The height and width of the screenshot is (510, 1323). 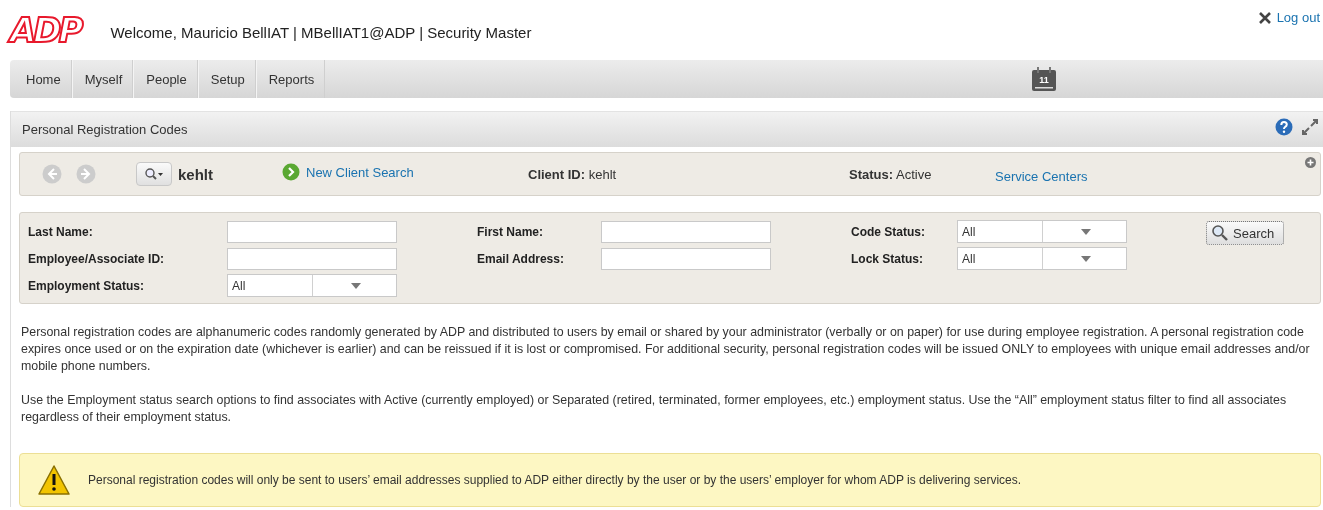 I want to click on field-label: Employment Status:, so click(x=86, y=285).